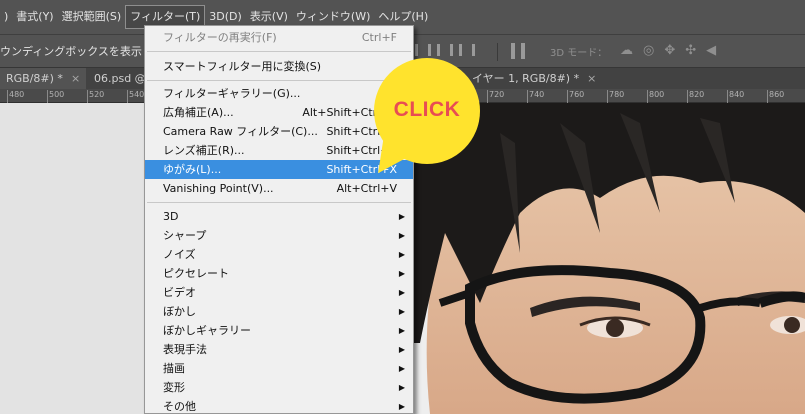 The height and width of the screenshot is (414, 805). I want to click on orbit-icon: ☁, so click(626, 51).